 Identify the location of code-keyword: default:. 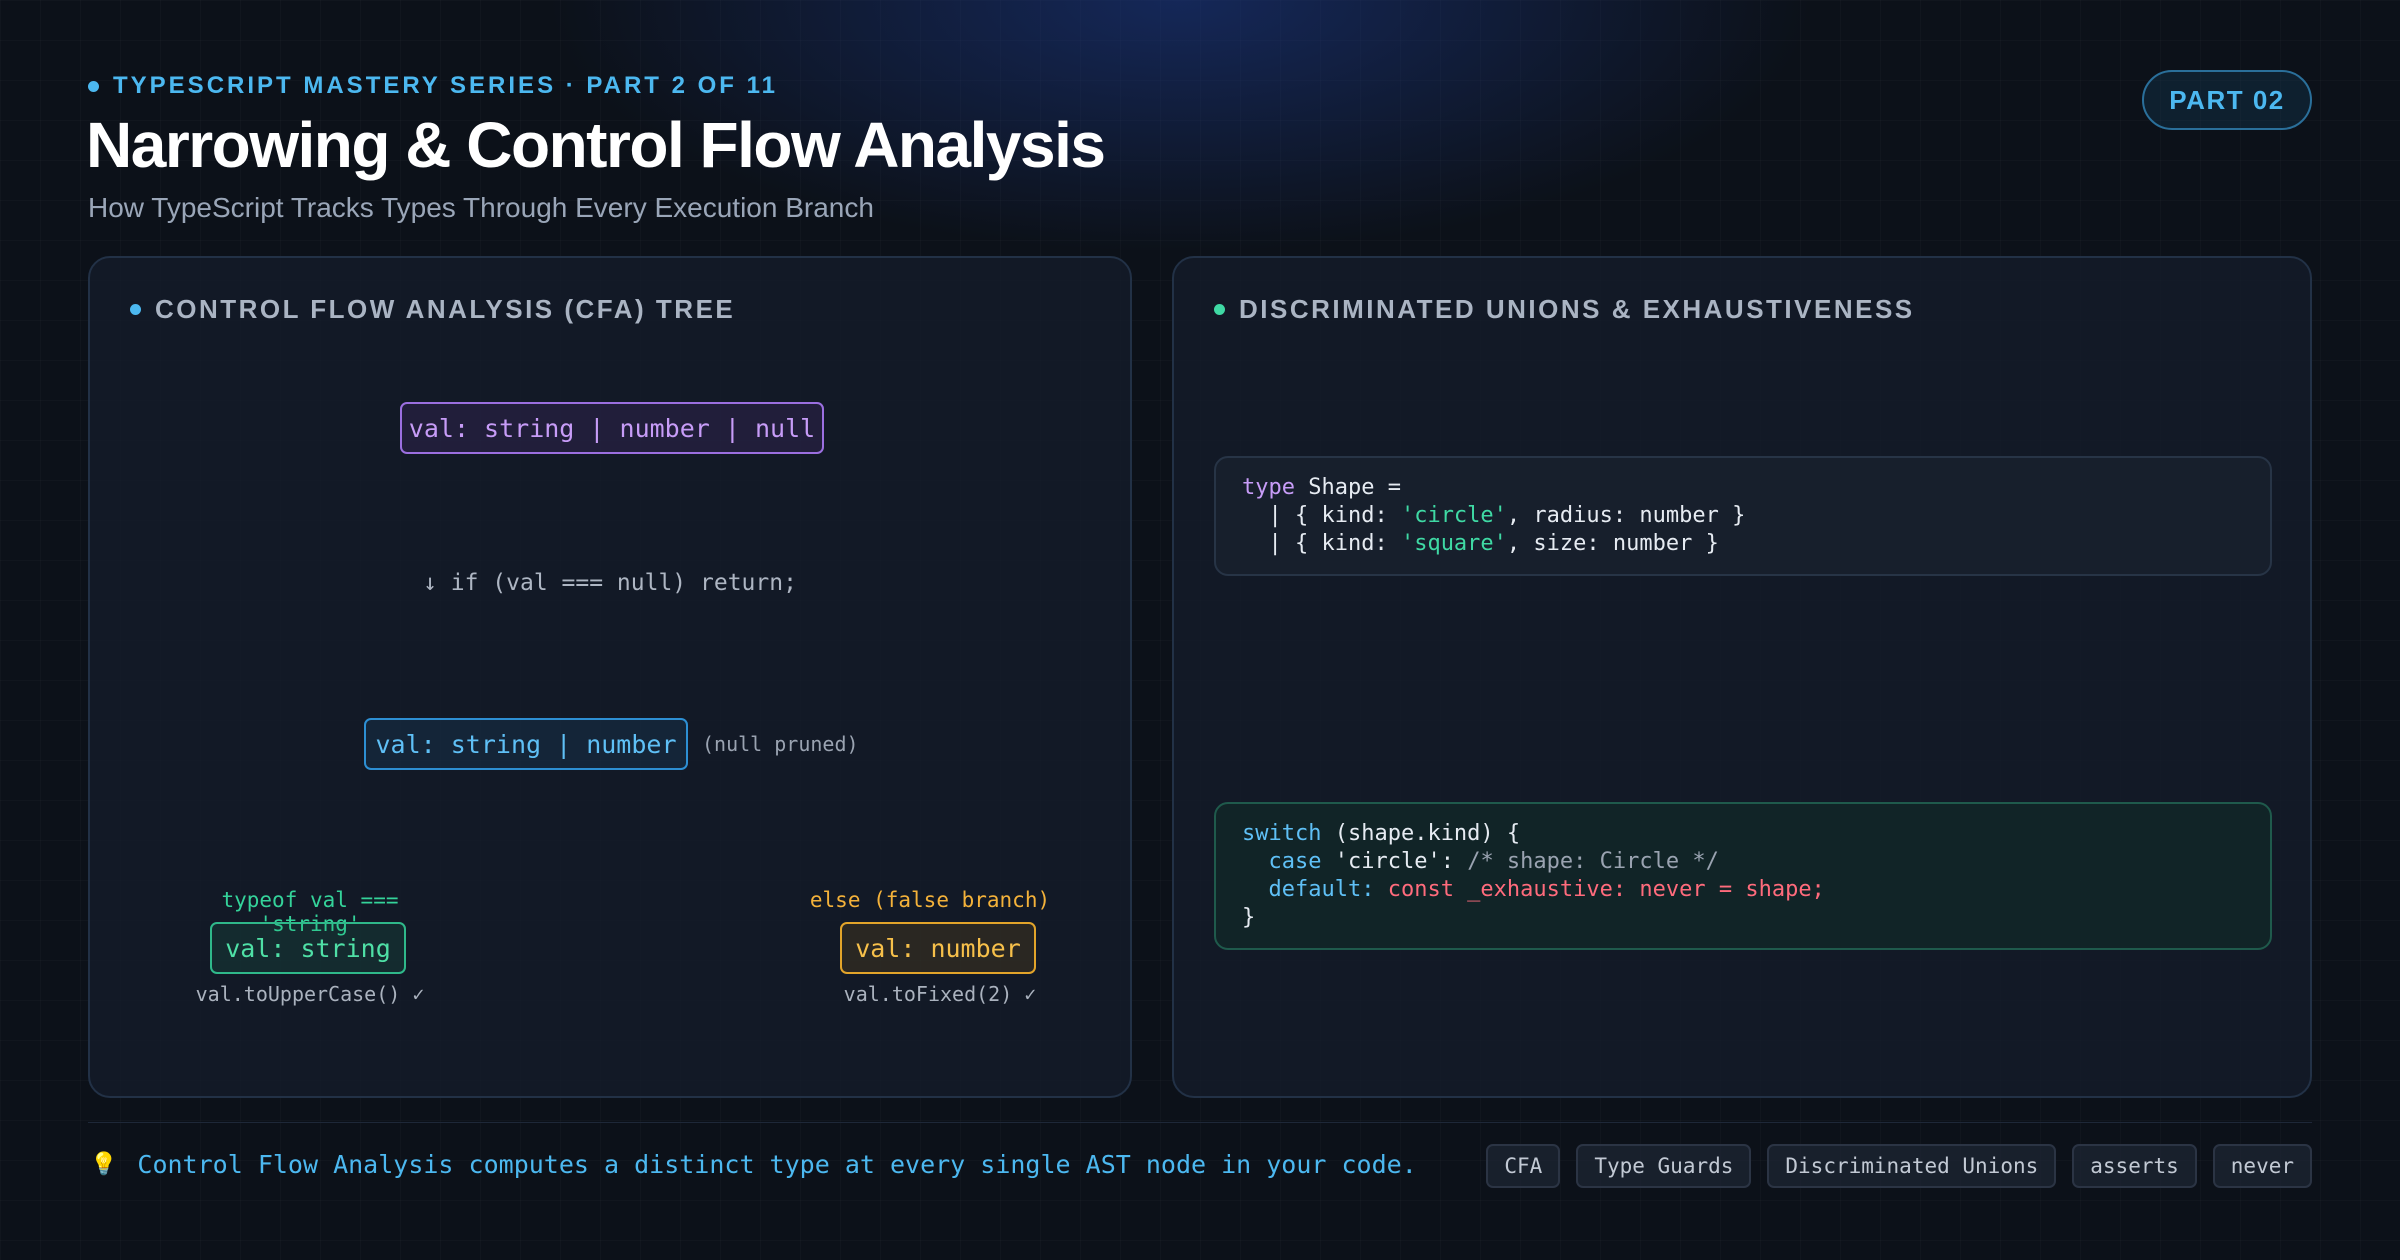
(1321, 889).